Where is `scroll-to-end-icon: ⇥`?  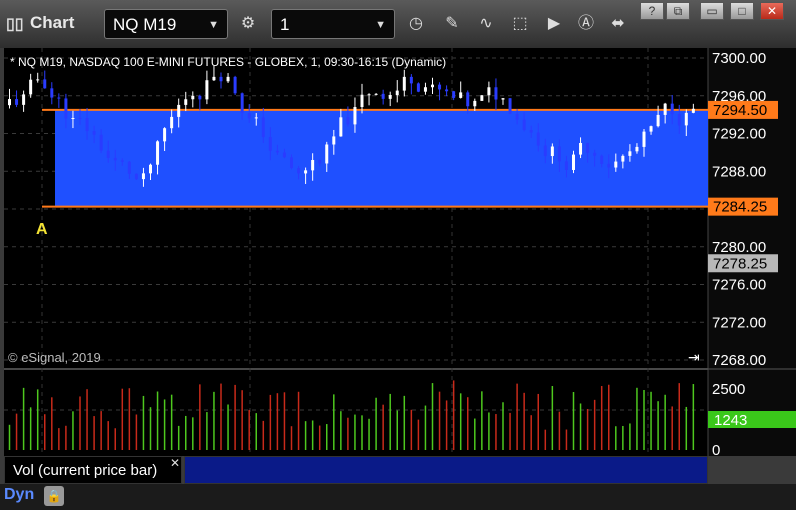
scroll-to-end-icon: ⇥ is located at coordinates (694, 357).